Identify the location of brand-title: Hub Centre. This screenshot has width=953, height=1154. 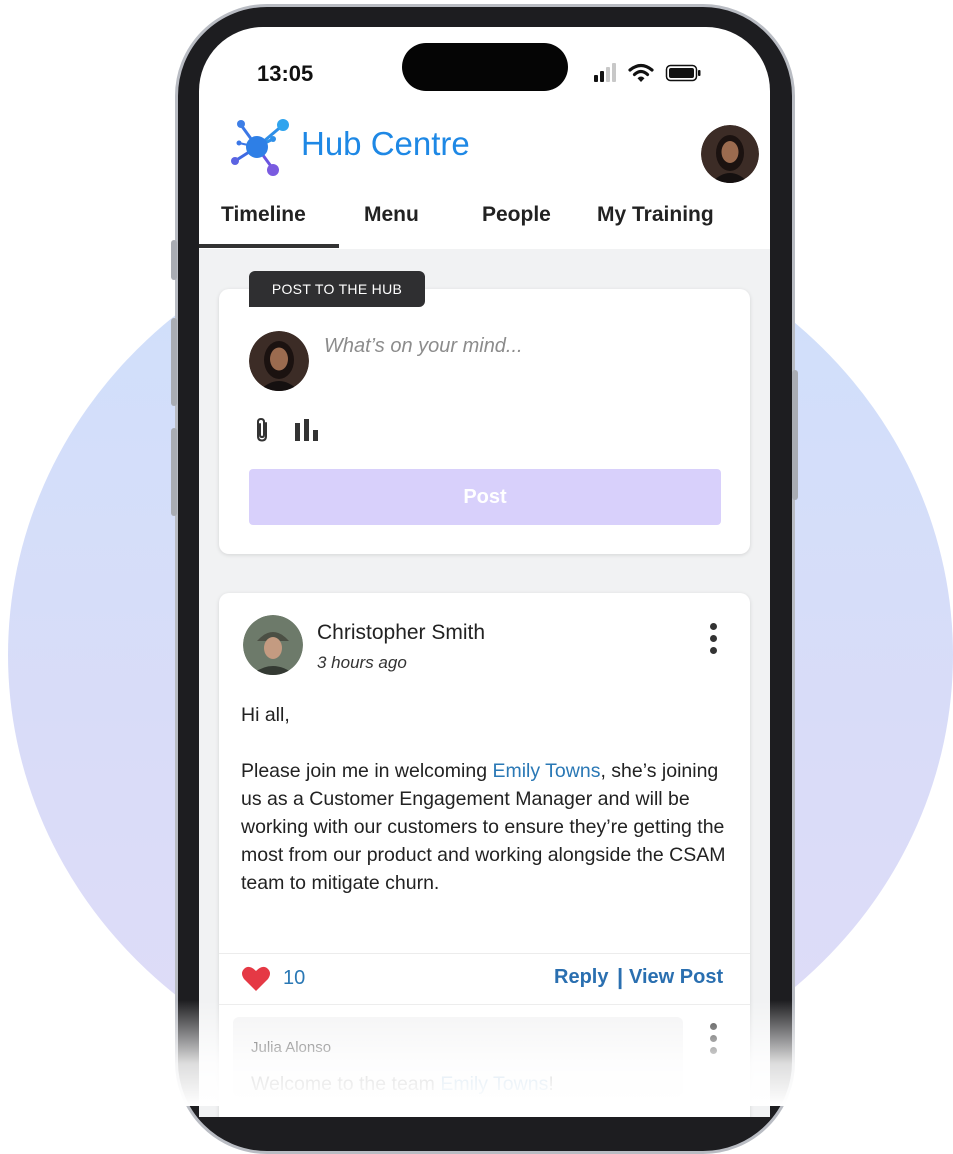
(385, 143).